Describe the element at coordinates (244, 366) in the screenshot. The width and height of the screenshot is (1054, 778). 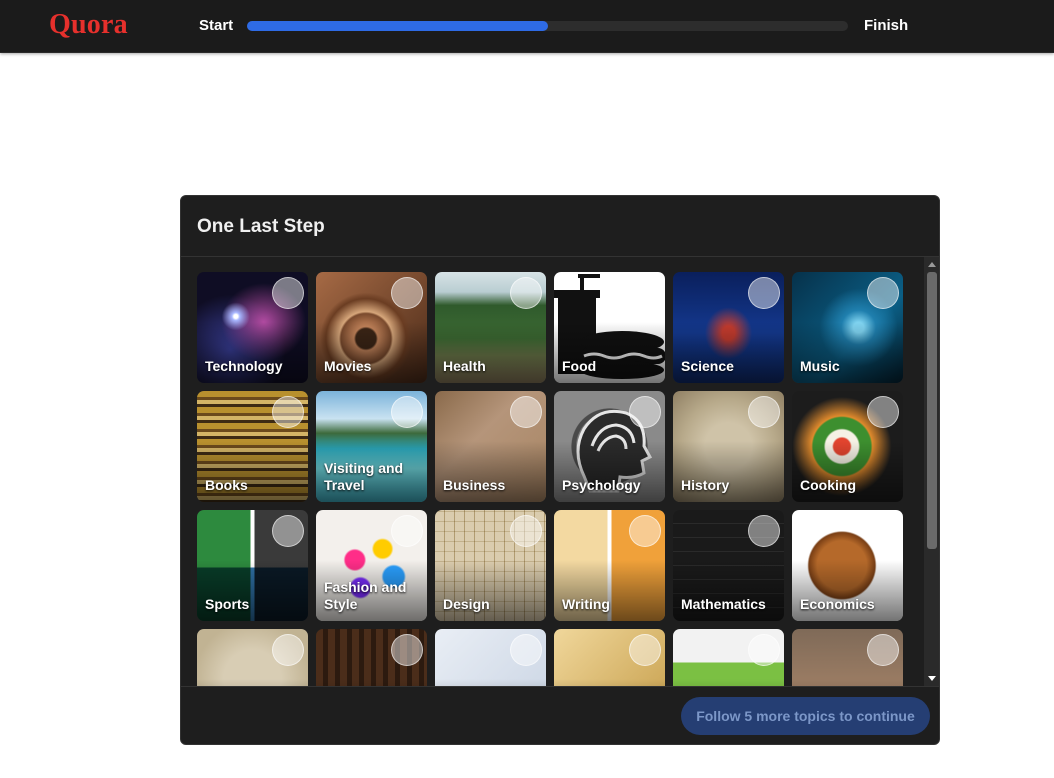
I see `topic-label: Technology` at that location.